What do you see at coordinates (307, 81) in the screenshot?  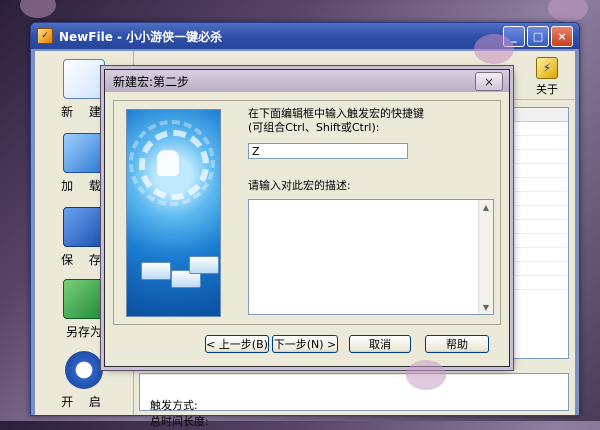 I see `dialog-titlebar: 新建宏:第二步` at bounding box center [307, 81].